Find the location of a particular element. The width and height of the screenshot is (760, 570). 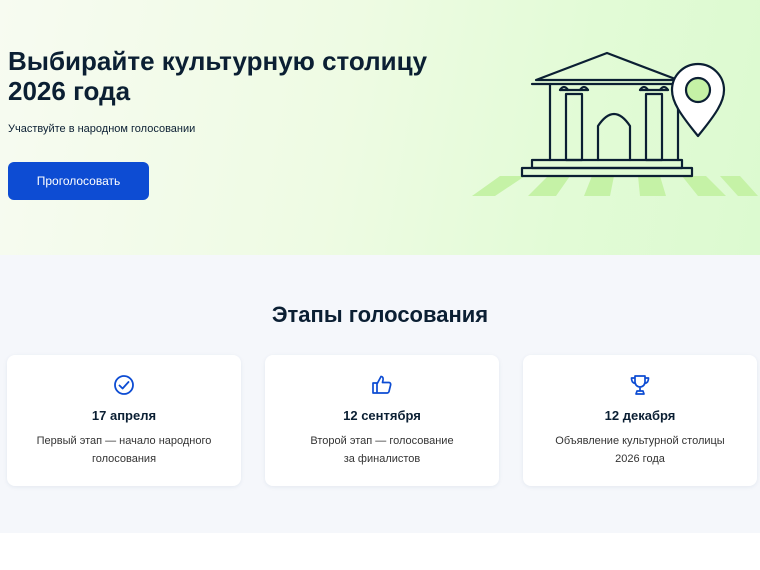

check-circle-icon is located at coordinates (124, 385).